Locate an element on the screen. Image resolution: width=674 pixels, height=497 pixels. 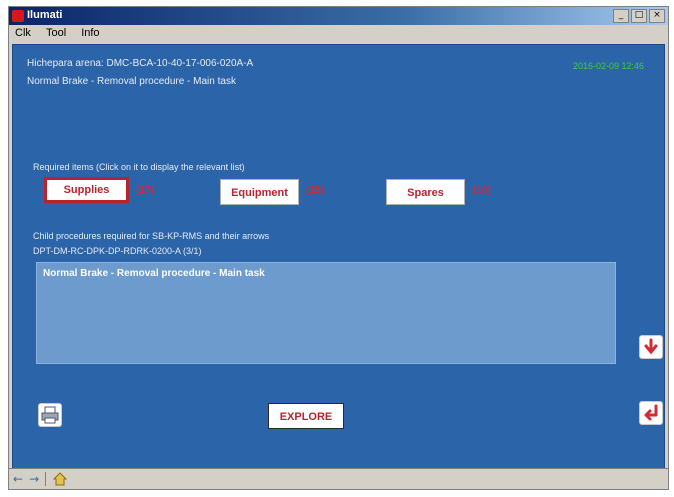
app-logo-icon is located at coordinates (18, 16).